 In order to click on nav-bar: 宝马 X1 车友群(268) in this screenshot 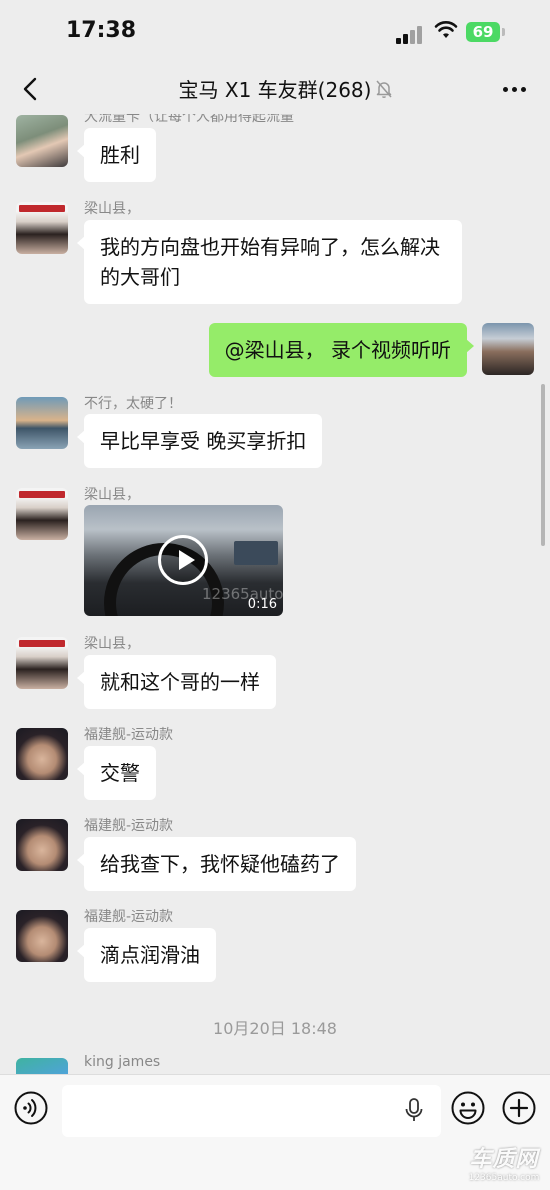, I will do `click(275, 89)`.